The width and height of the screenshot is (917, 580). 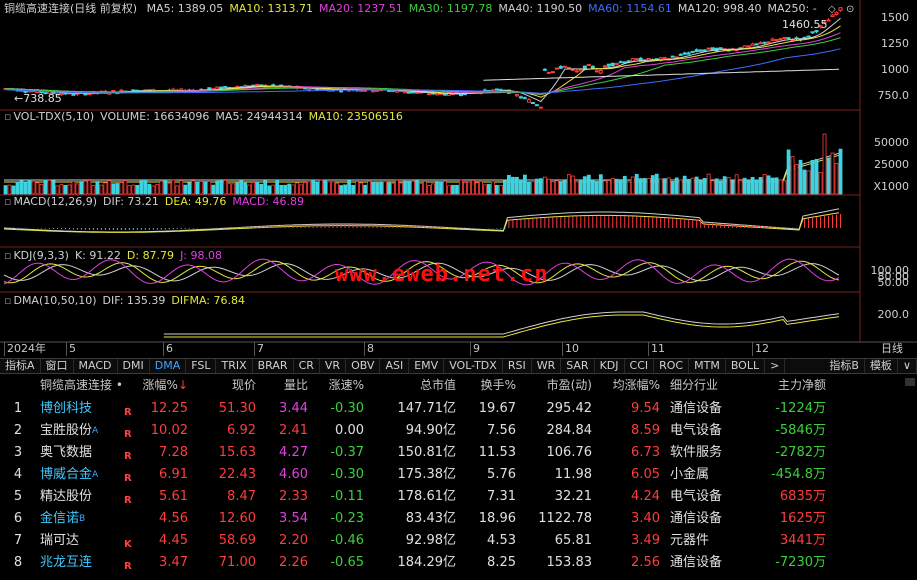 I want to click on tab-wr: WR, so click(x=547, y=366).